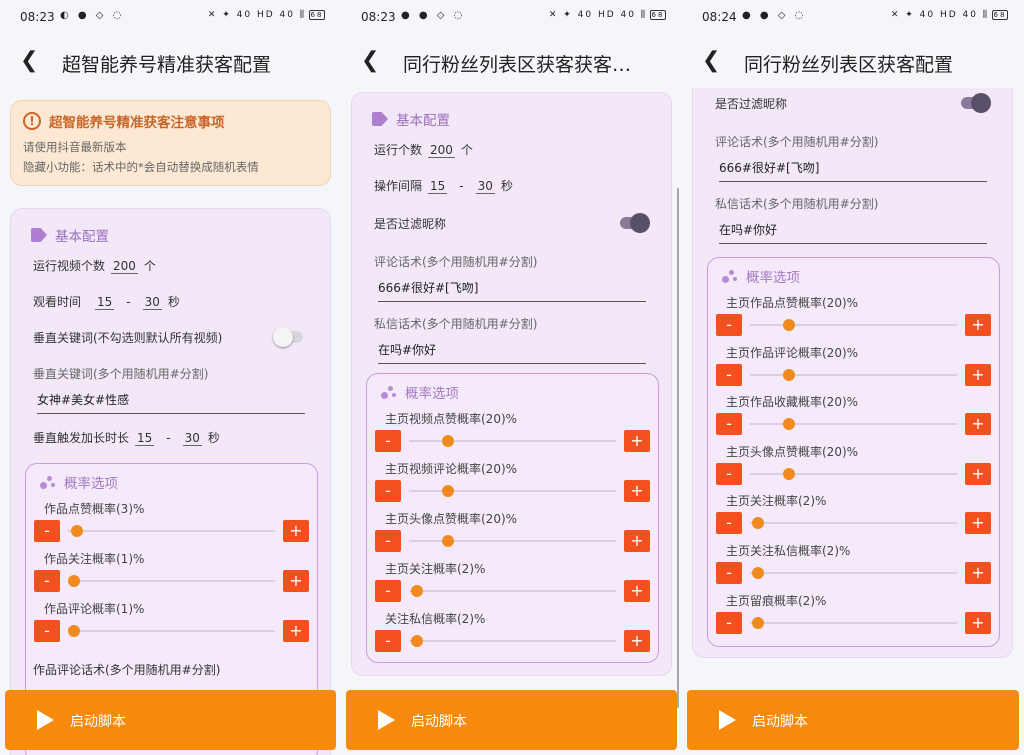  I want to click on interval-max-input: 30, so click(485, 186).